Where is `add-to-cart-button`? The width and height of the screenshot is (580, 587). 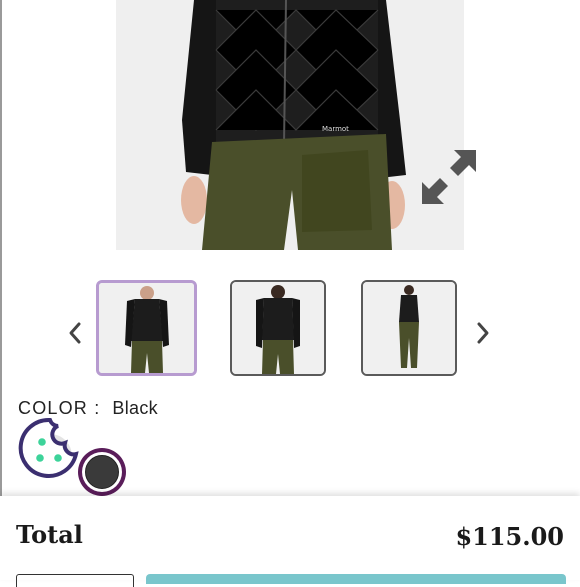 add-to-cart-button is located at coordinates (356, 579).